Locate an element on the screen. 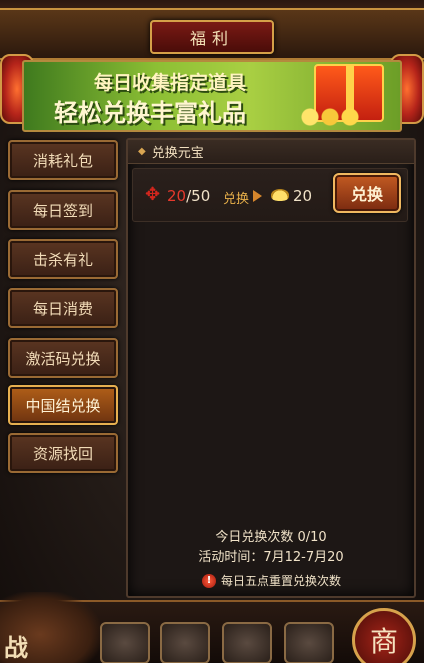 The image size is (424, 663). title-plate: 福利 is located at coordinates (212, 37).